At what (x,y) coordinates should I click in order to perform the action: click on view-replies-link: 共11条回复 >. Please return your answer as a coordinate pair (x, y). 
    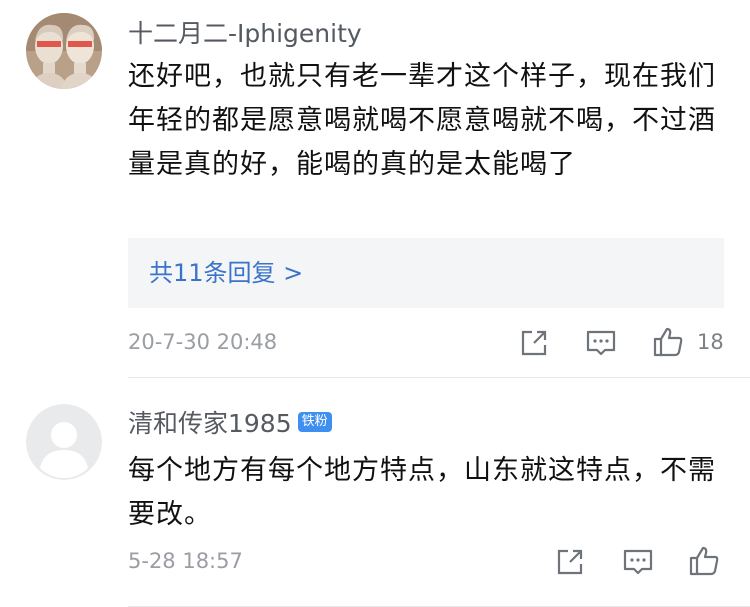
    Looking at the image, I should click on (226, 273).